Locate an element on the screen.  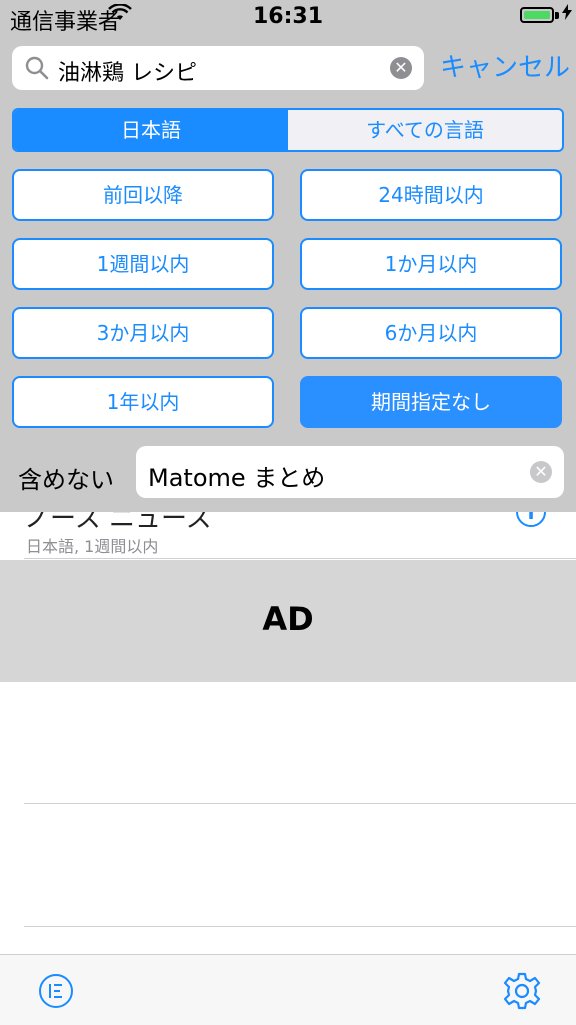
period-1month-button: 1か月以内 is located at coordinates (431, 264).